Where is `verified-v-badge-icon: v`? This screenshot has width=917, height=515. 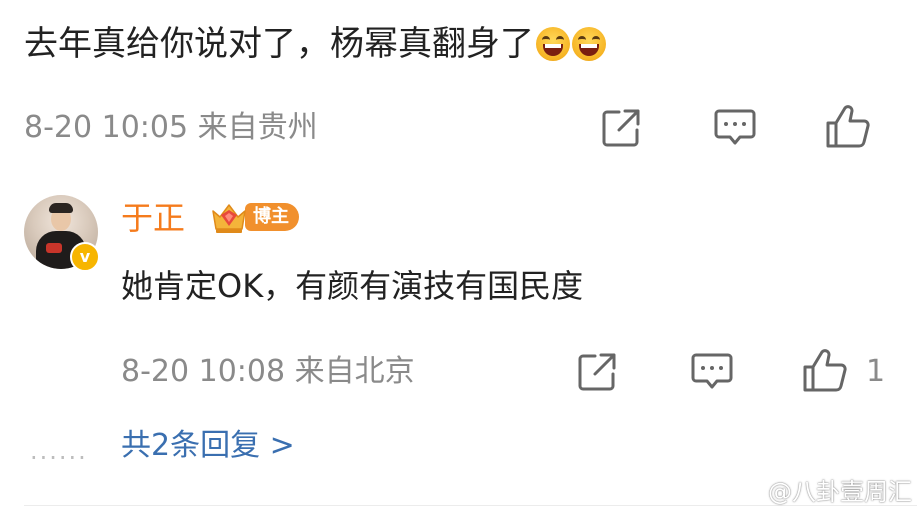 verified-v-badge-icon: v is located at coordinates (85, 257).